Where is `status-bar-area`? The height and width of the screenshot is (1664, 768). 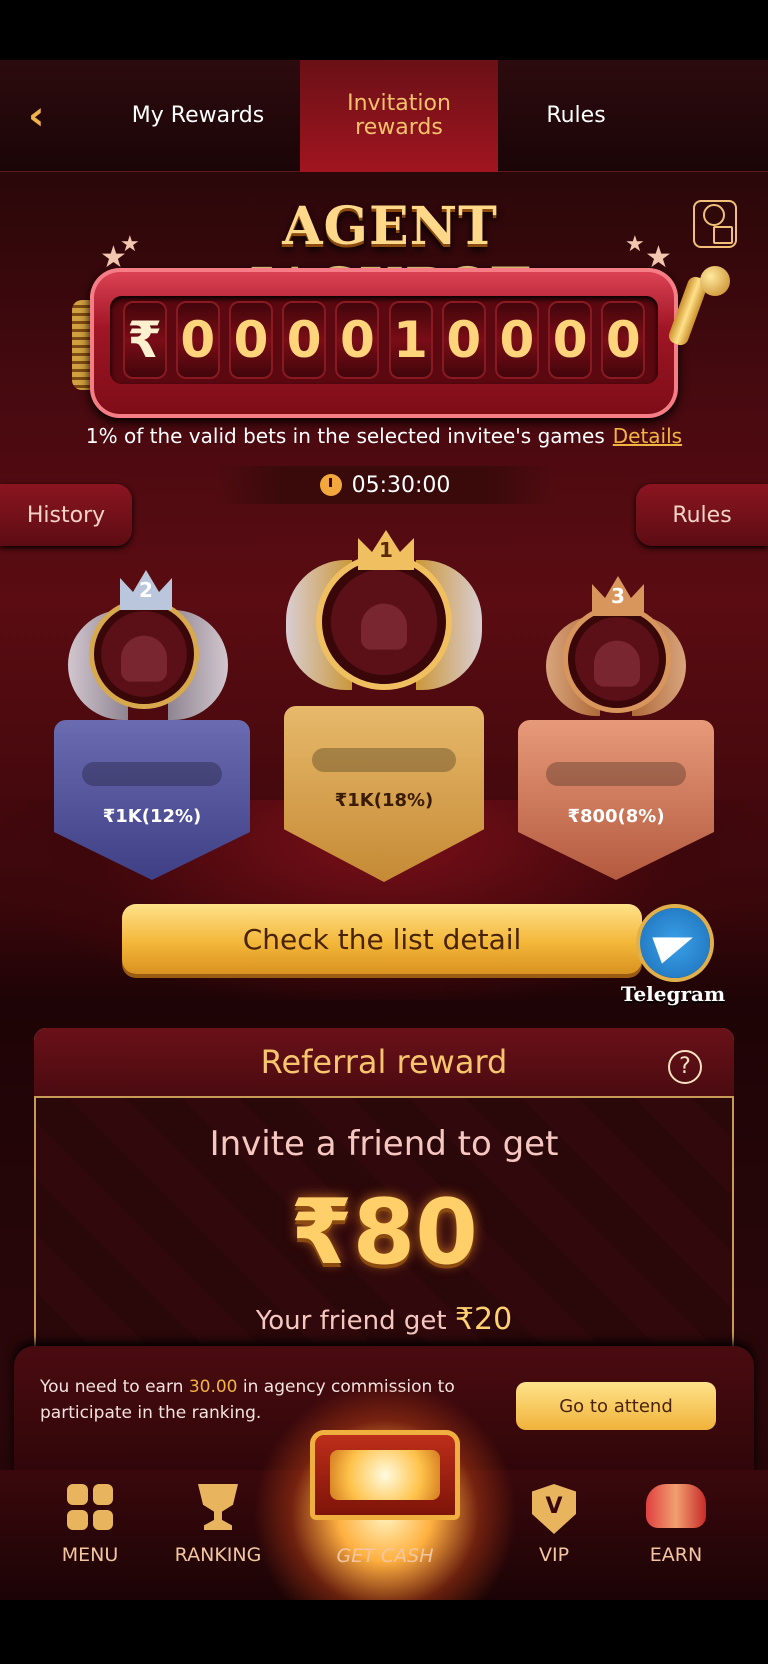 status-bar-area is located at coordinates (384, 30).